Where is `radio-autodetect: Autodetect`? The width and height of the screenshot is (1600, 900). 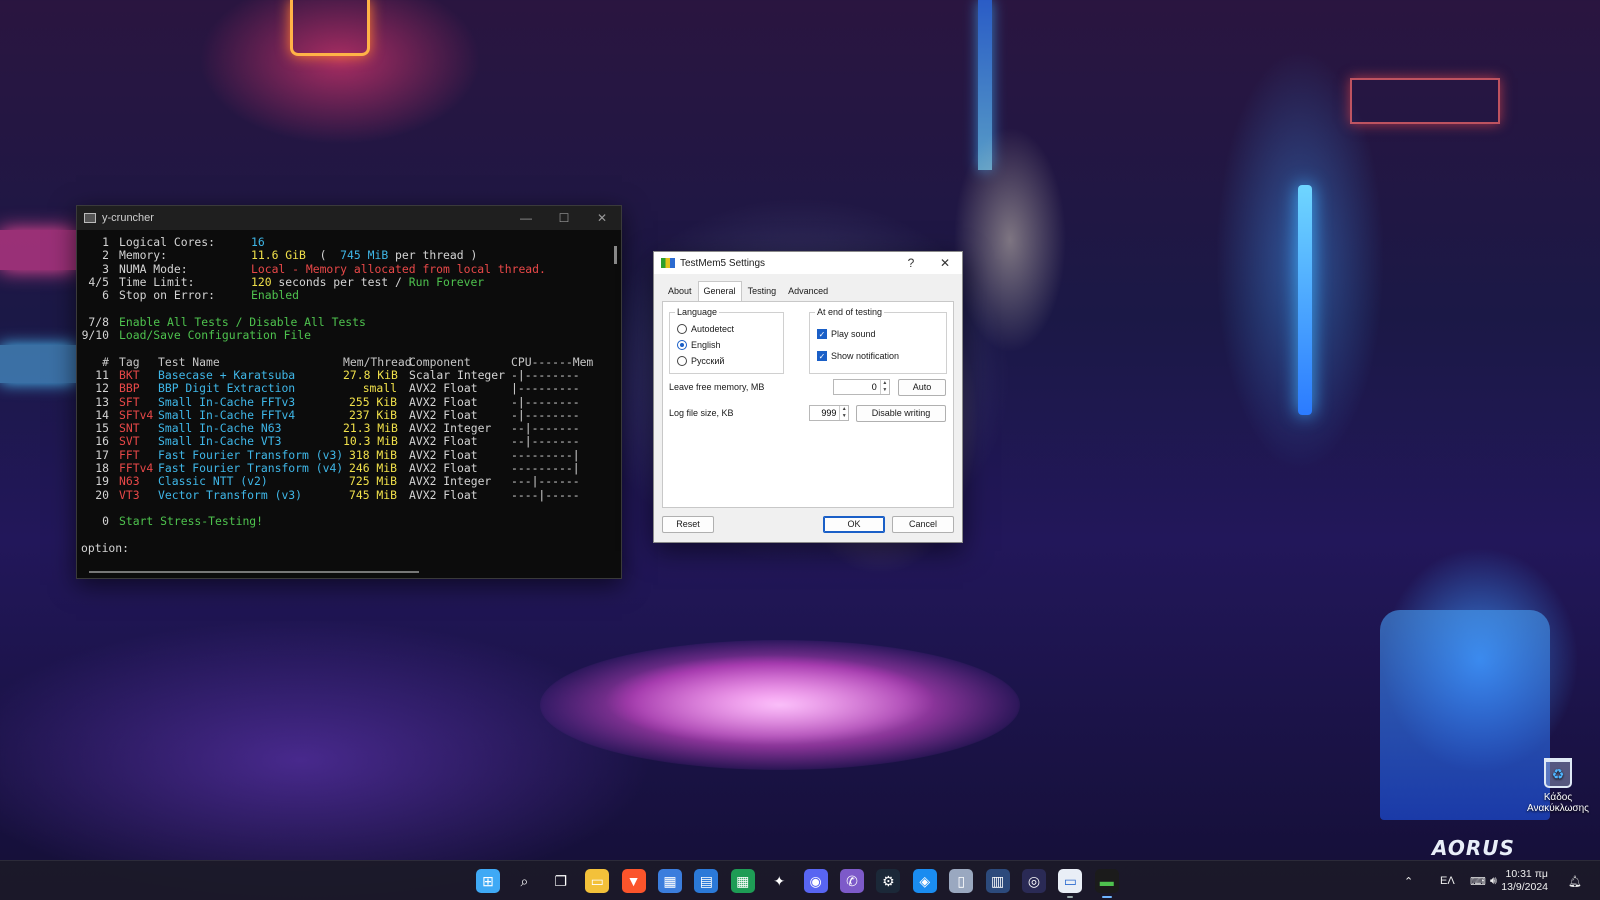 radio-autodetect: Autodetect is located at coordinates (705, 329).